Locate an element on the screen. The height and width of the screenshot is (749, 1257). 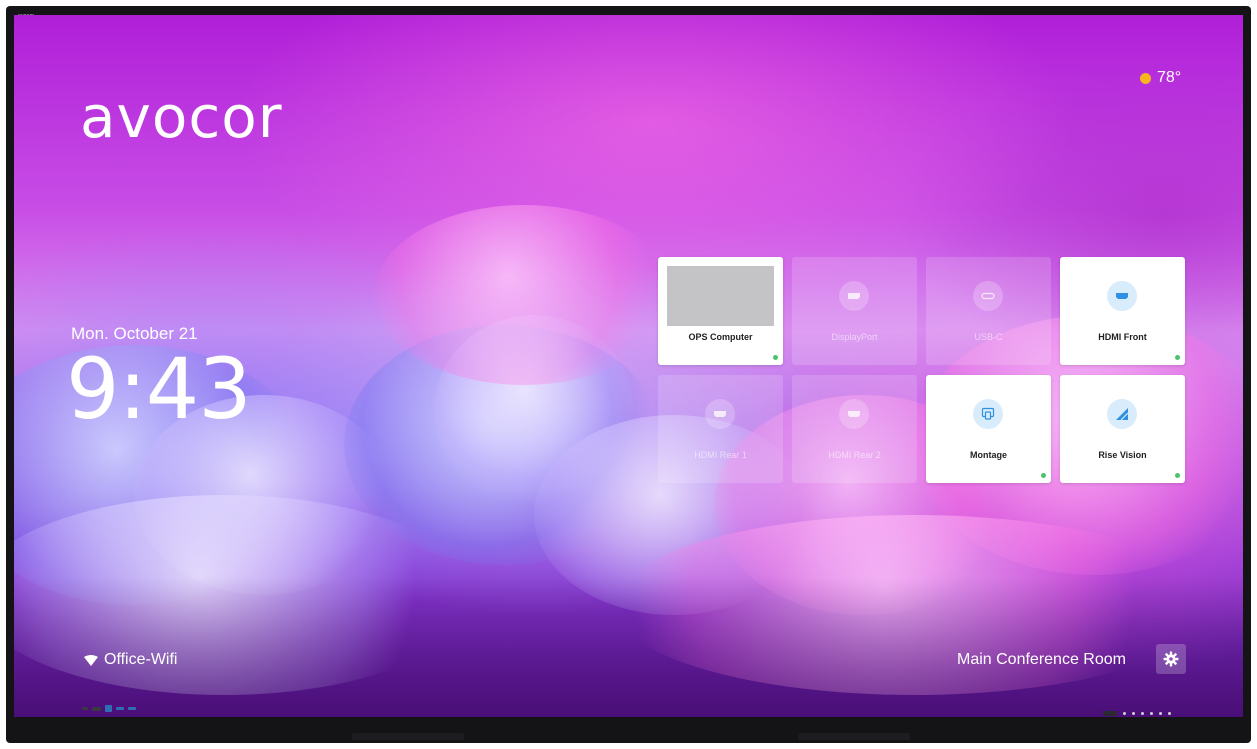
avocor-logo: avocor is located at coordinates (181, 117).